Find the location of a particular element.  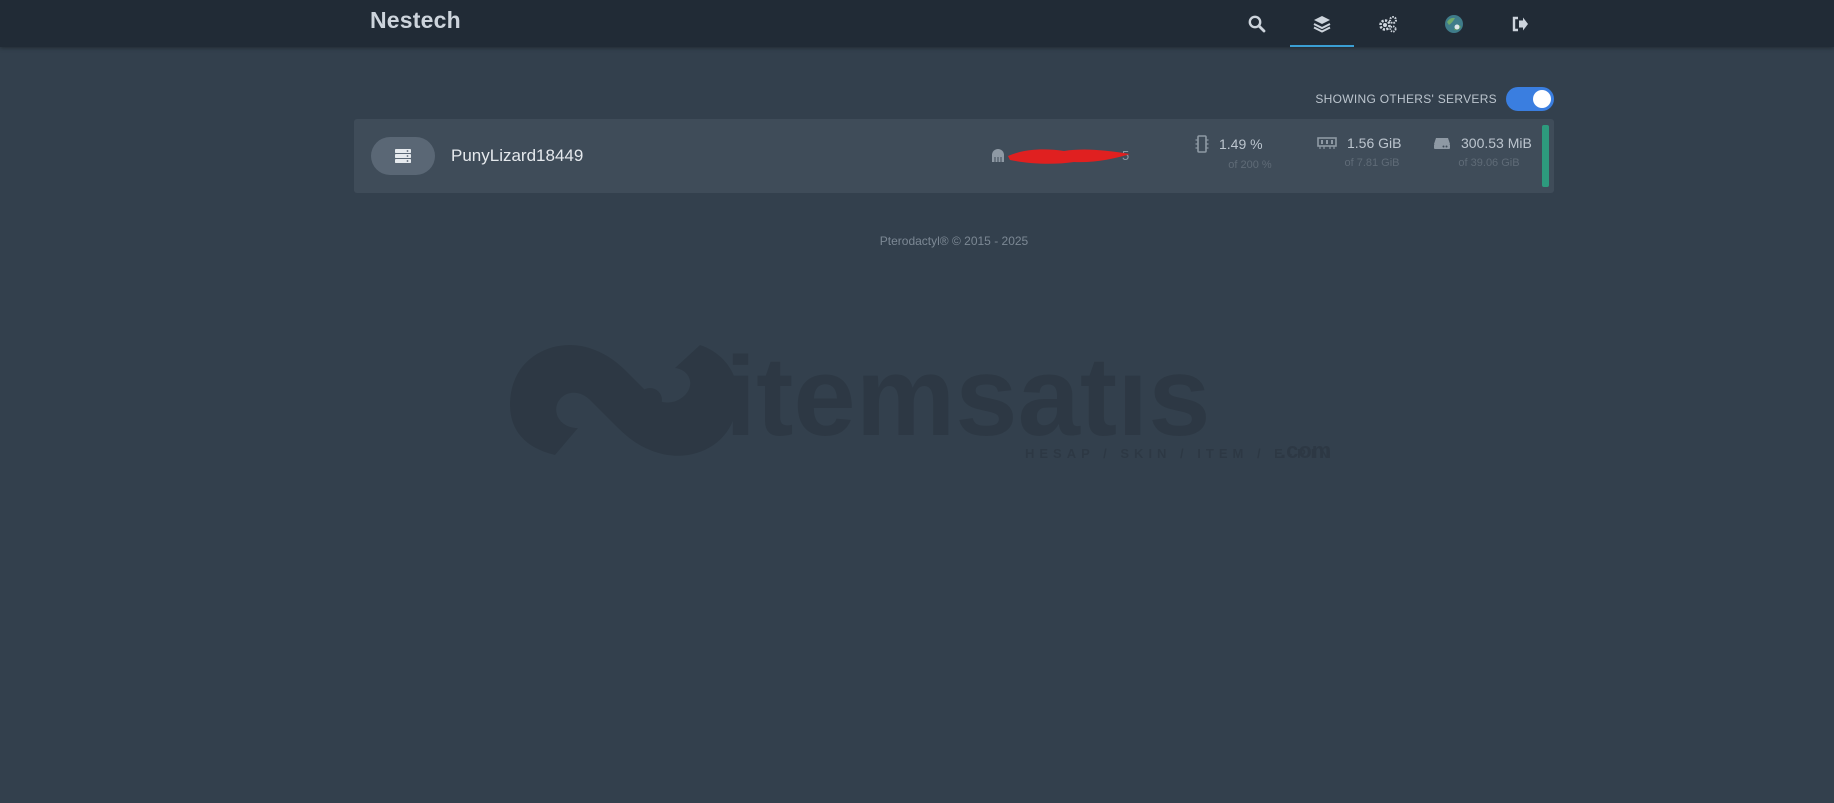

cpu-stat: 1.49 % of 200 % is located at coordinates (1250, 153).